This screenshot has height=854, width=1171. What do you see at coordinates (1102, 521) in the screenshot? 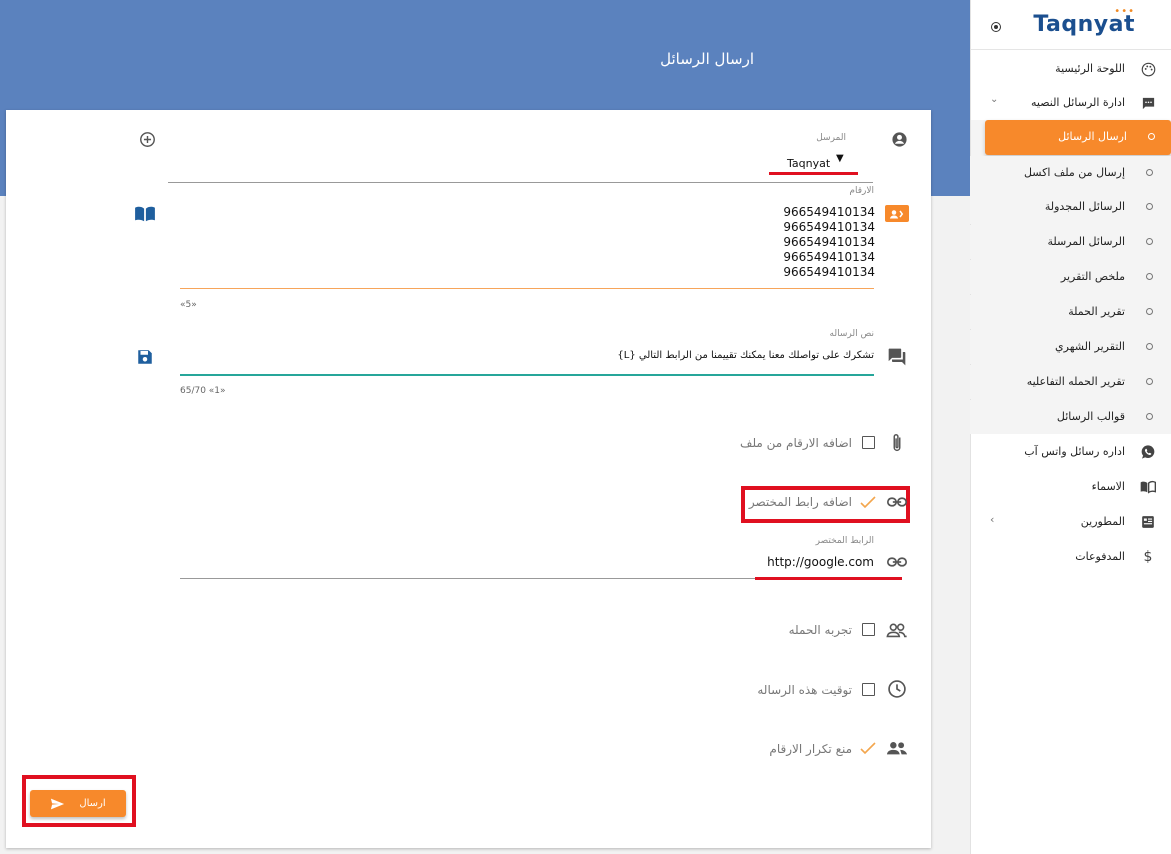
I see `sidebar-item-label: المطورين` at bounding box center [1102, 521].